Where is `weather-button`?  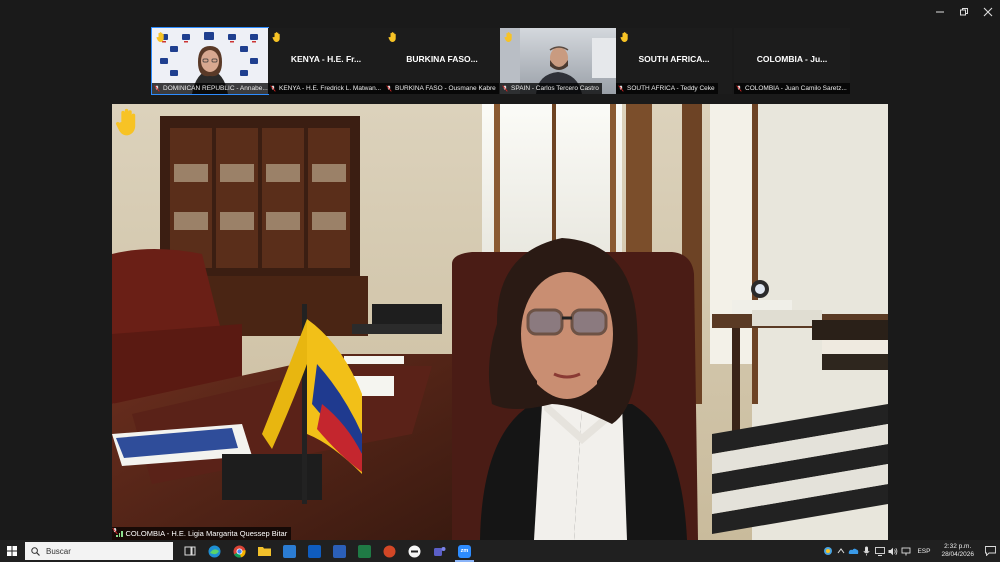
weather-button is located at coordinates (827, 551).